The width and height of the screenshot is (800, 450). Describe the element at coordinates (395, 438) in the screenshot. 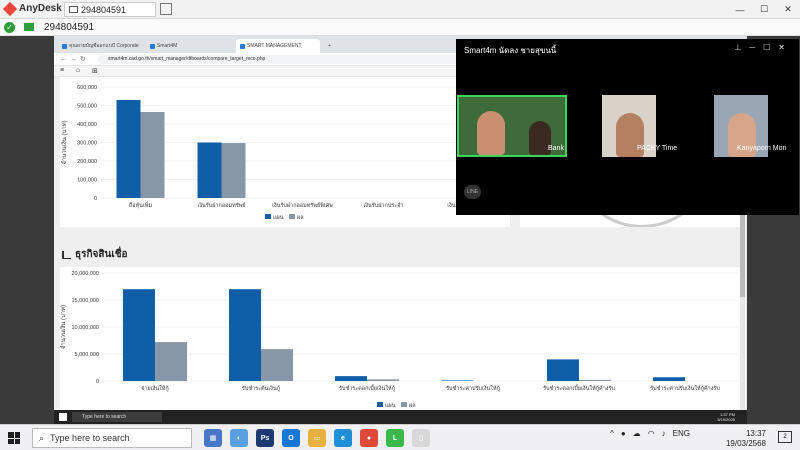

I see `line-app-icon: L` at that location.